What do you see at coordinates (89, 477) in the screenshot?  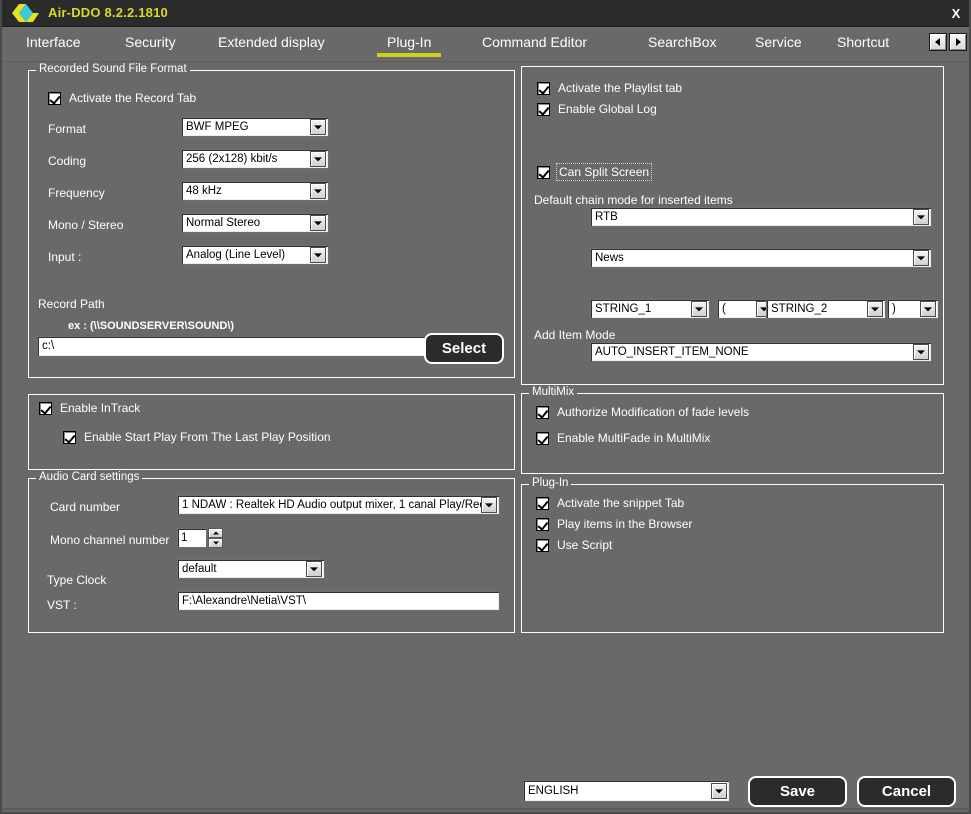 I see `group-legend: Audio Card settings` at bounding box center [89, 477].